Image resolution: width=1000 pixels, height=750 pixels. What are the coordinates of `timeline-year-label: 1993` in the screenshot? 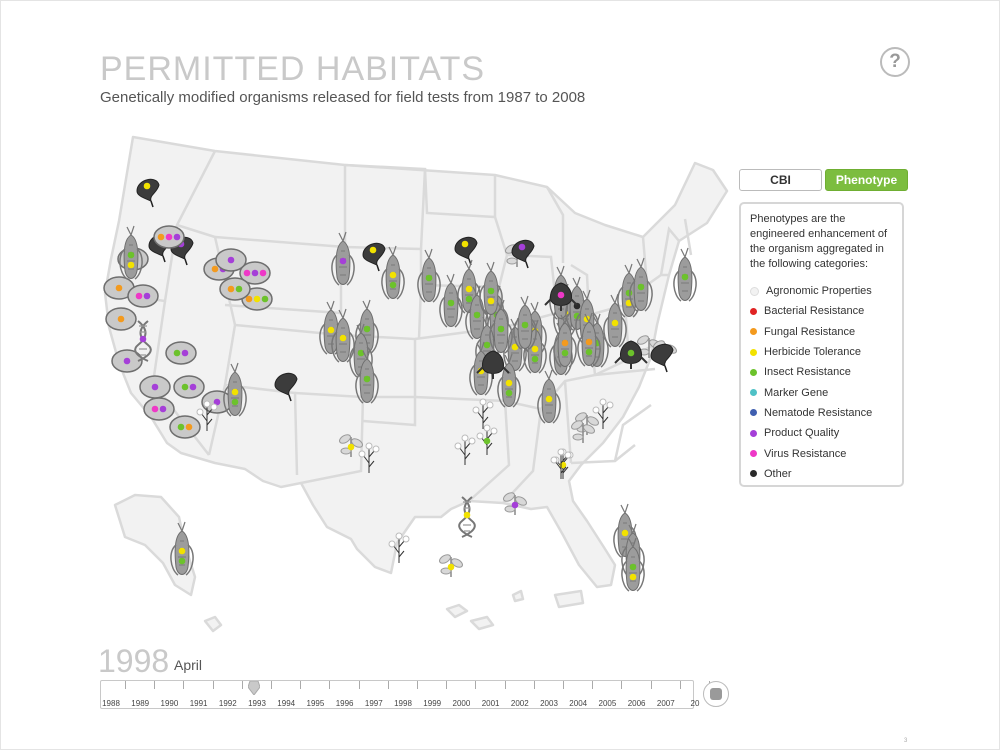 It's located at (257, 703).